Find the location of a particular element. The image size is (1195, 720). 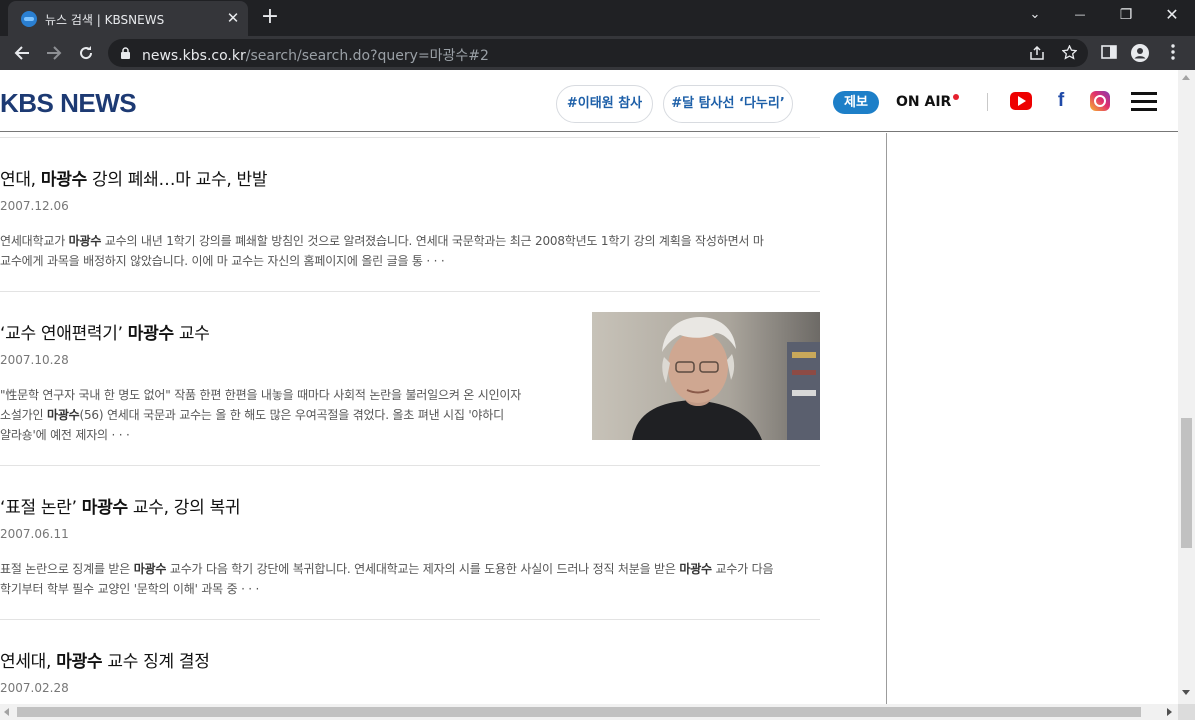

article-title: ‘교수 연애편력기’ 마광수 교수 is located at coordinates (105, 331).